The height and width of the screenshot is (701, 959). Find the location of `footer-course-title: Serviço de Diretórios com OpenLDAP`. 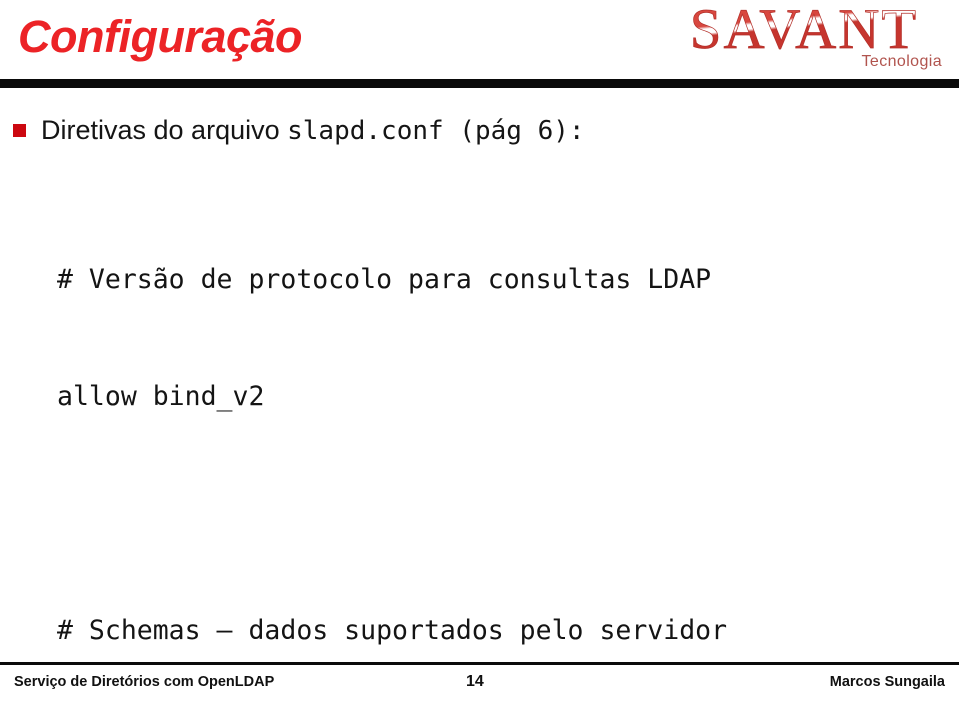

footer-course-title: Serviço de Diretórios com OpenLDAP is located at coordinates (144, 682).